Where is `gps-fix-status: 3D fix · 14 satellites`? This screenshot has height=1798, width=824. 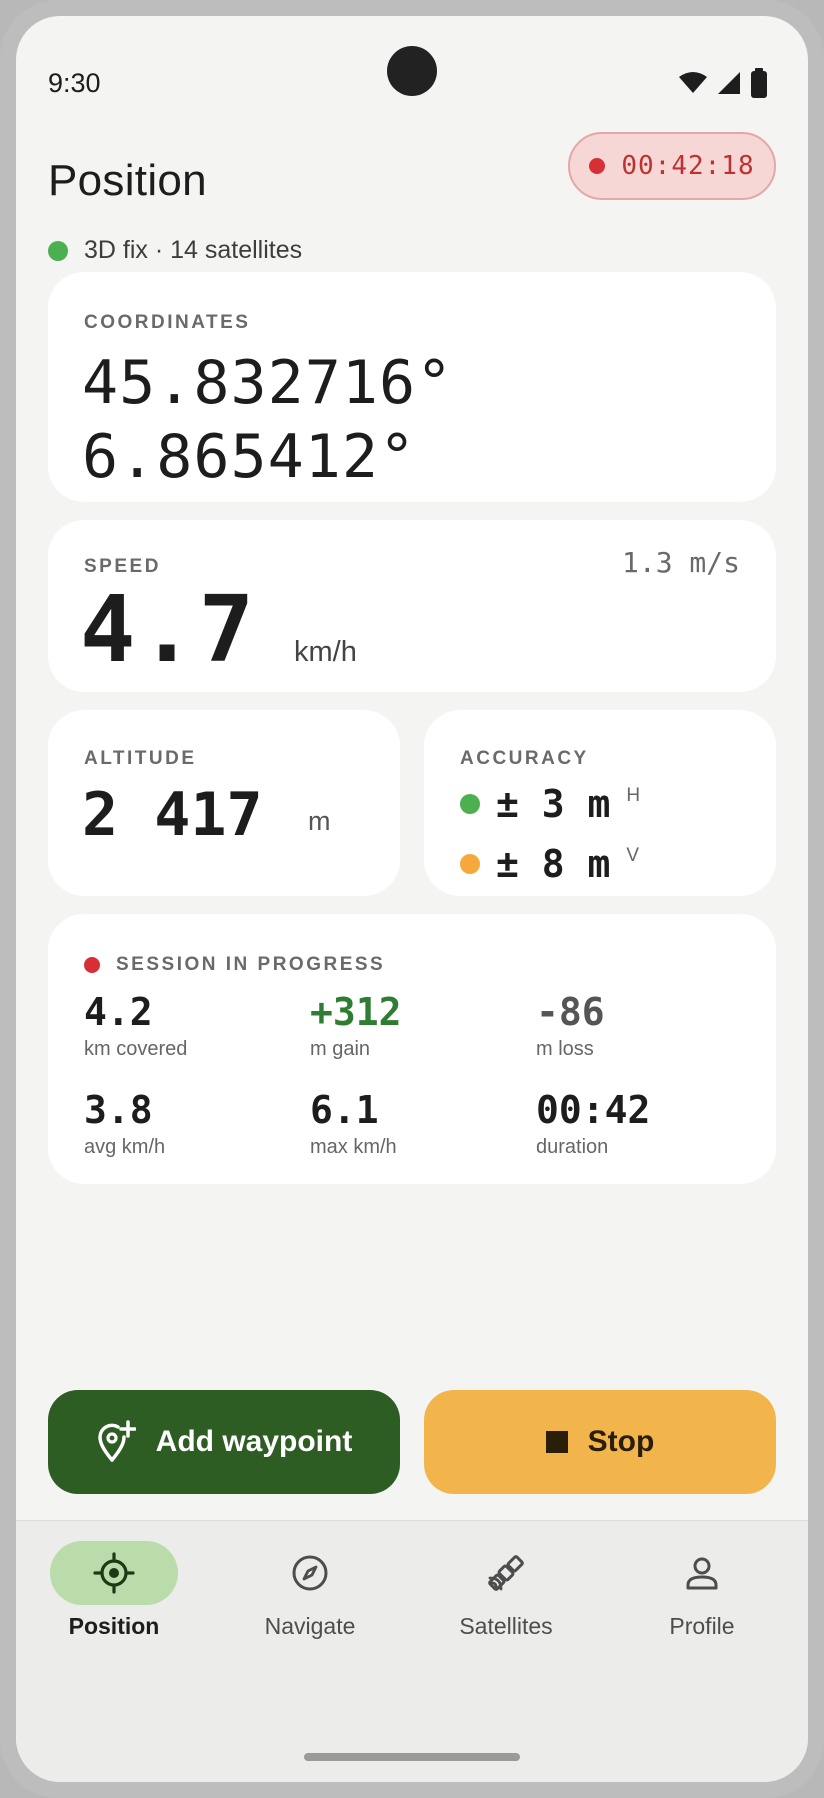 gps-fix-status: 3D fix · 14 satellites is located at coordinates (175, 250).